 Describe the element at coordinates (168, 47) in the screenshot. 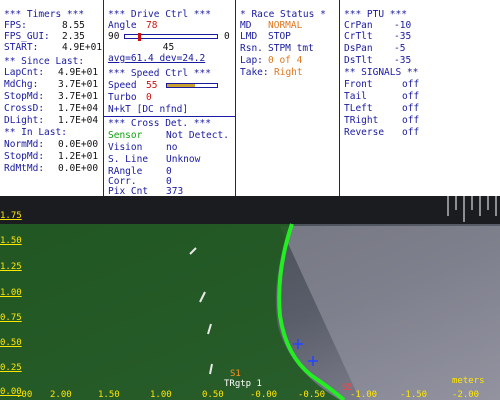

I see `angle-center-value: 45` at that location.